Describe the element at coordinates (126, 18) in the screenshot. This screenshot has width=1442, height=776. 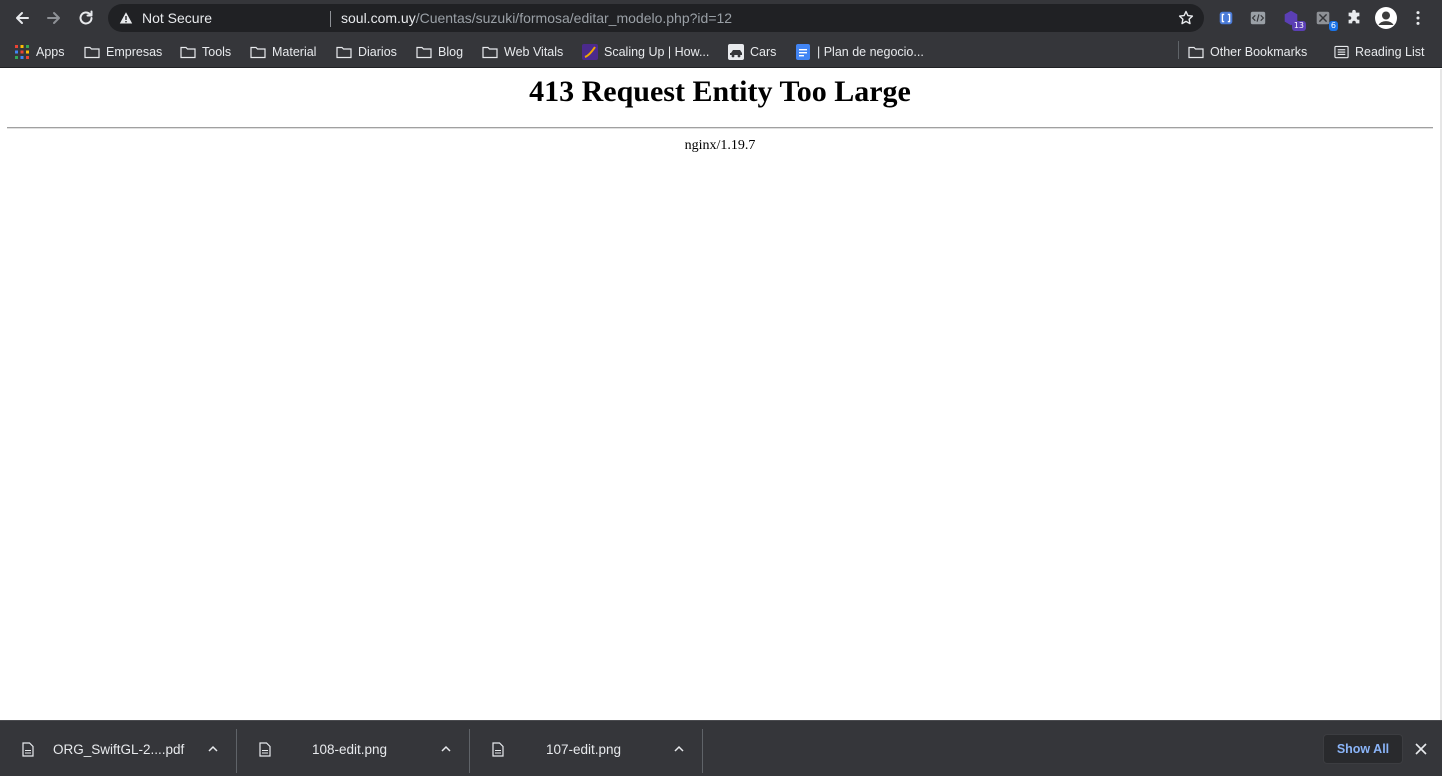
I see `warning-icon` at that location.